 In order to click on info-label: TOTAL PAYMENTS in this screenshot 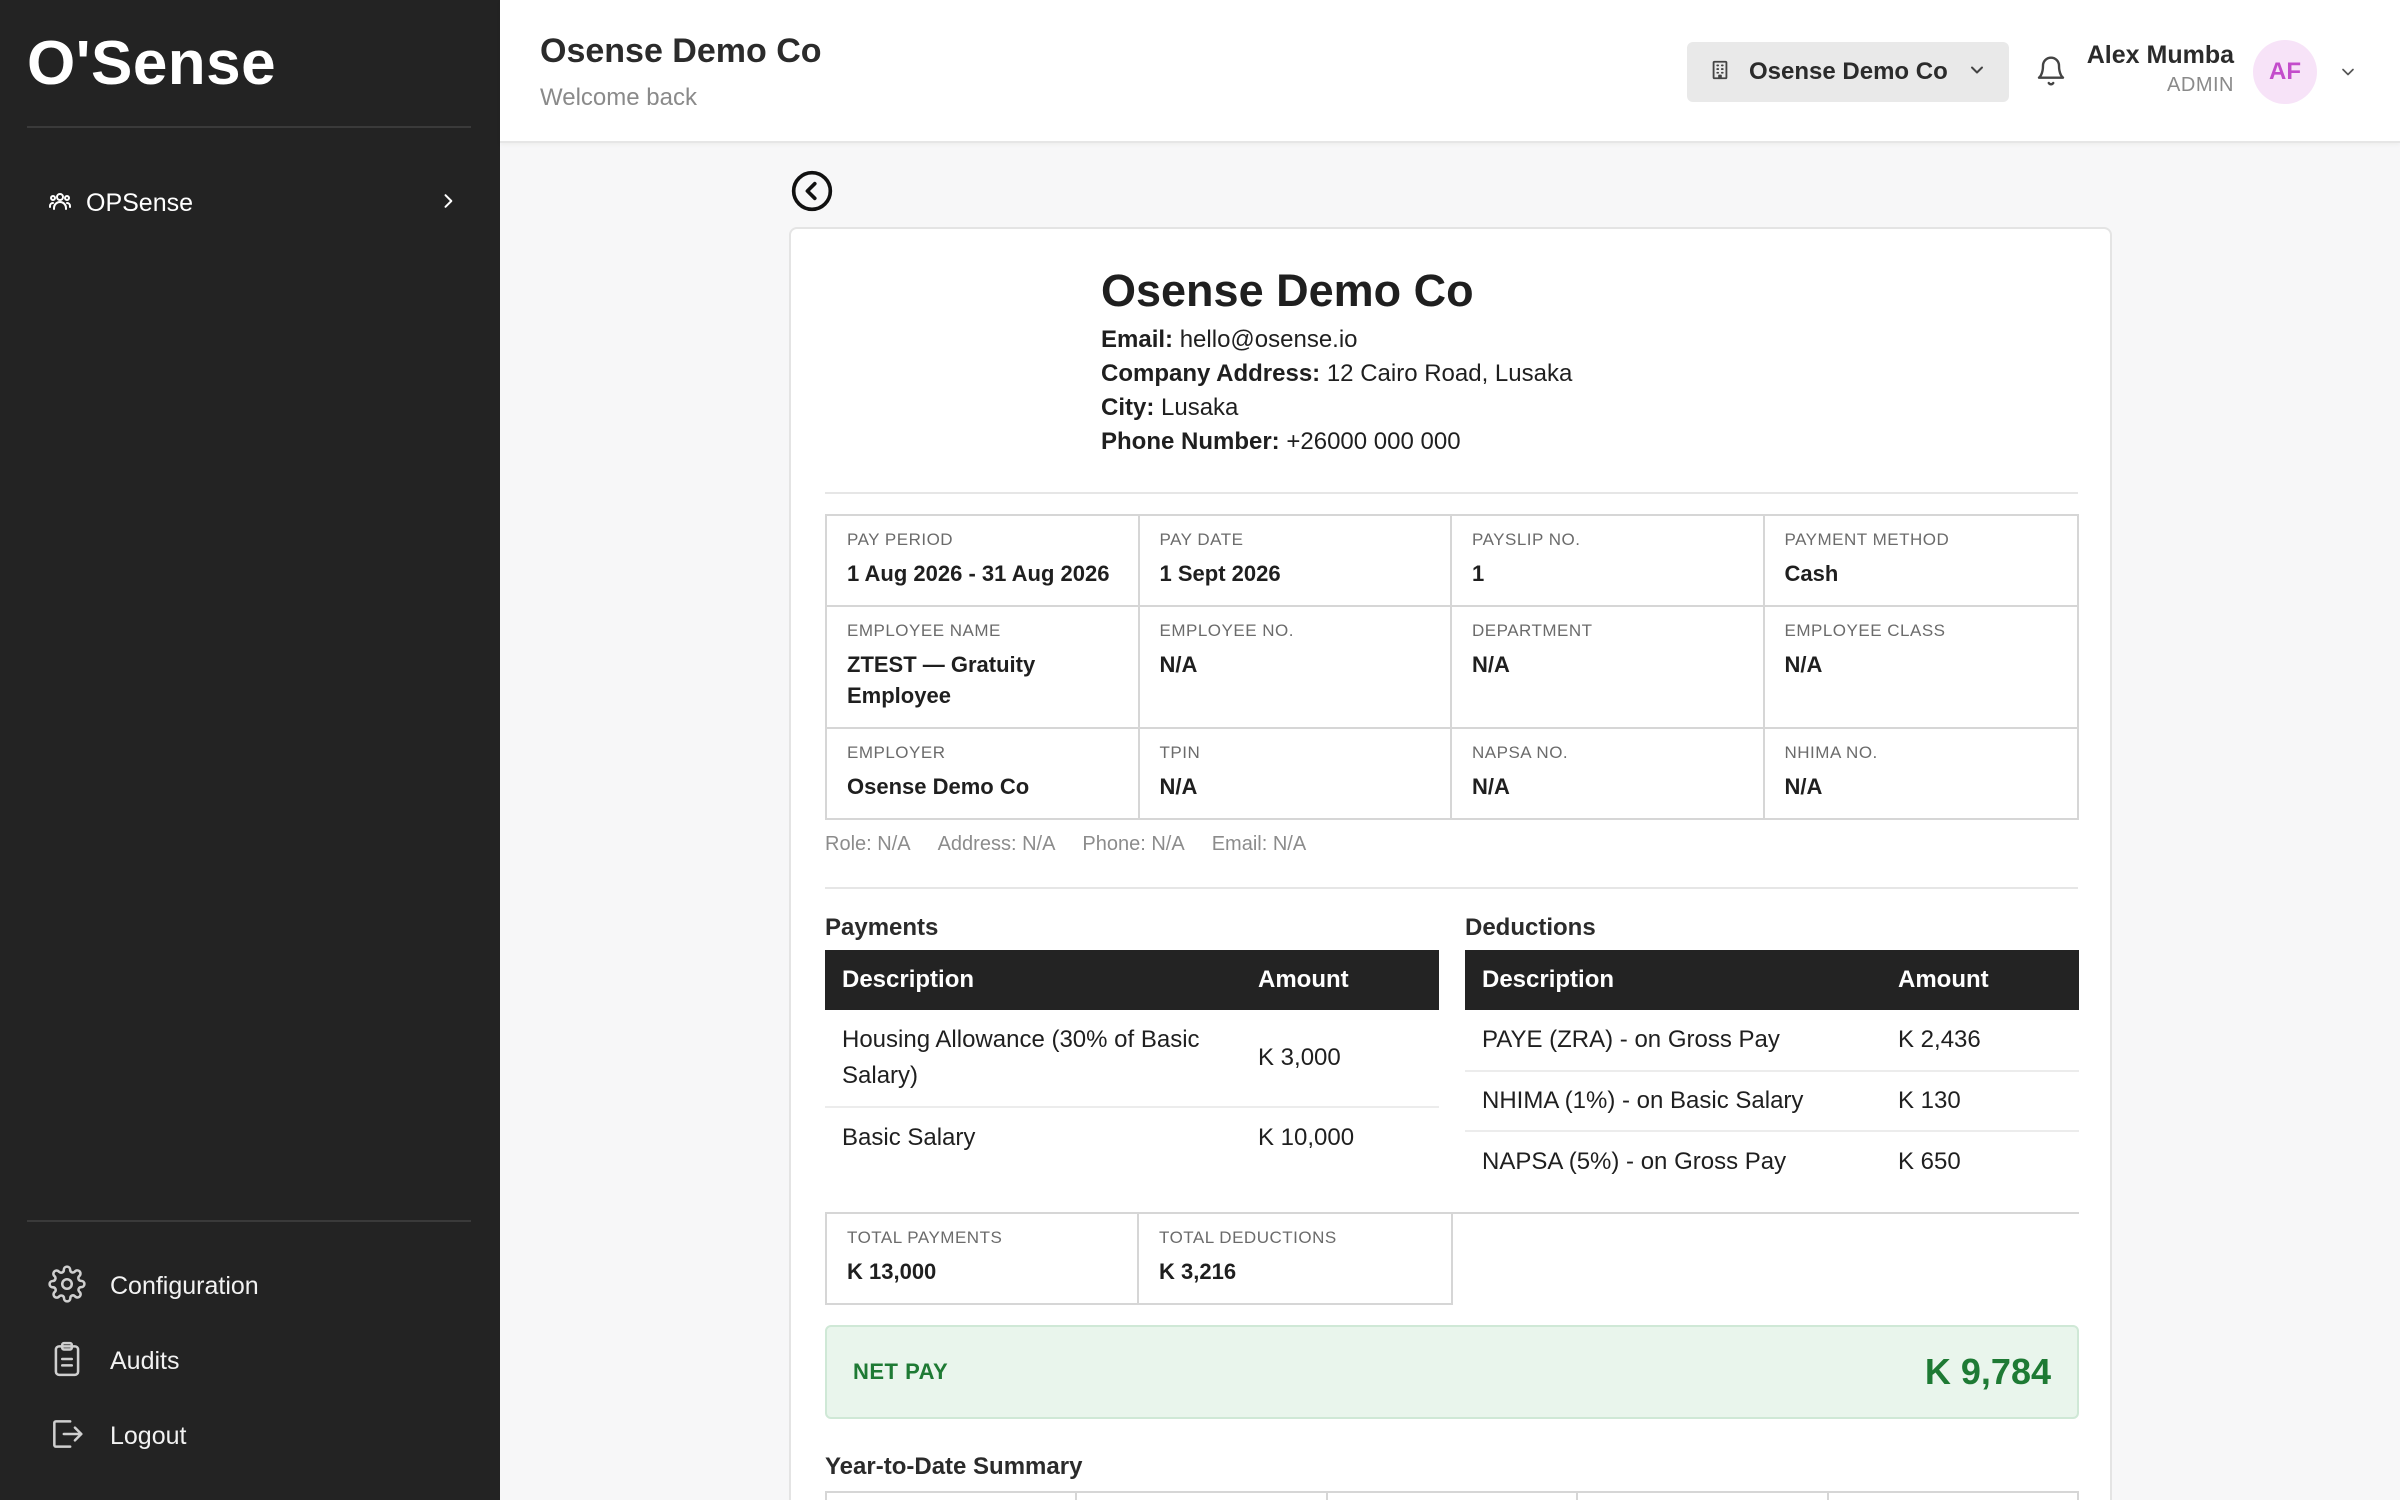, I will do `click(925, 1237)`.